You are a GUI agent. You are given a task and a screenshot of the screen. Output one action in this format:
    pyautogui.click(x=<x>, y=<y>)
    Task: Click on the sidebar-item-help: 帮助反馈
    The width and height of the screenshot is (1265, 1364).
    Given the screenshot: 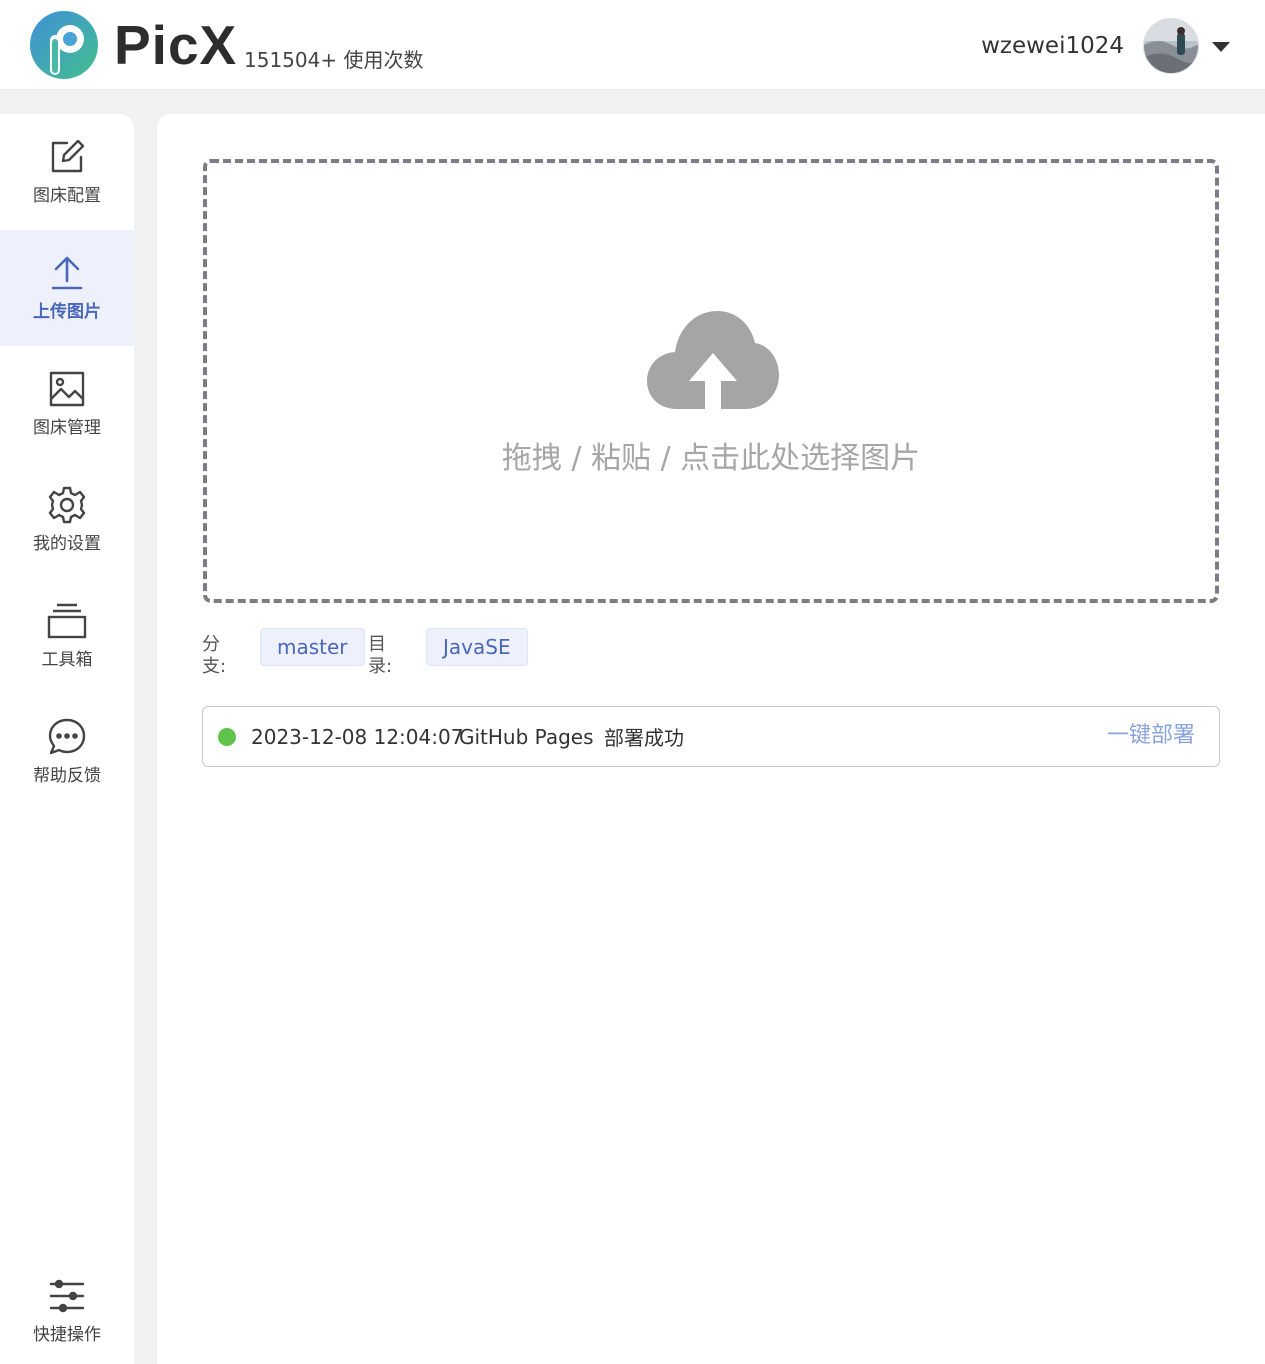 What is the action you would take?
    pyautogui.click(x=67, y=752)
    